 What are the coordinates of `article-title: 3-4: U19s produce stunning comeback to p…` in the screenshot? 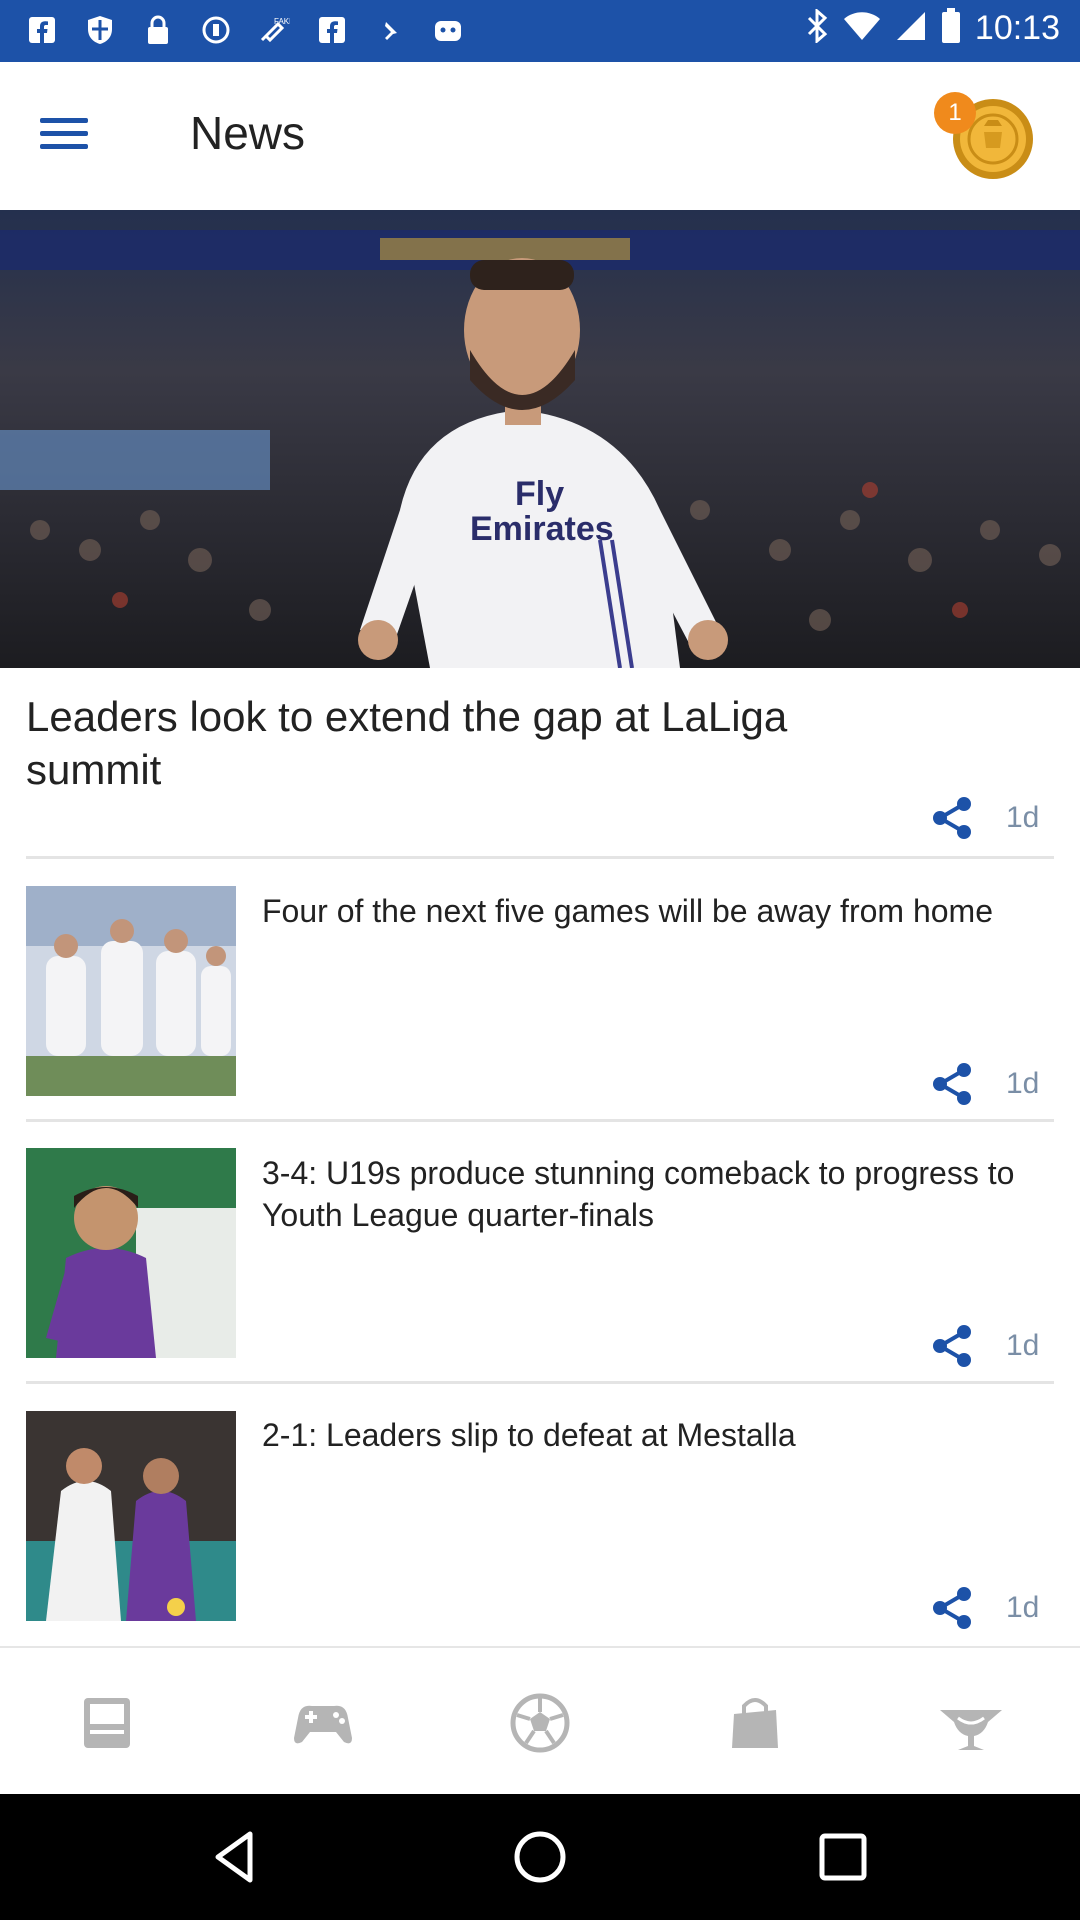 It's located at (642, 1194).